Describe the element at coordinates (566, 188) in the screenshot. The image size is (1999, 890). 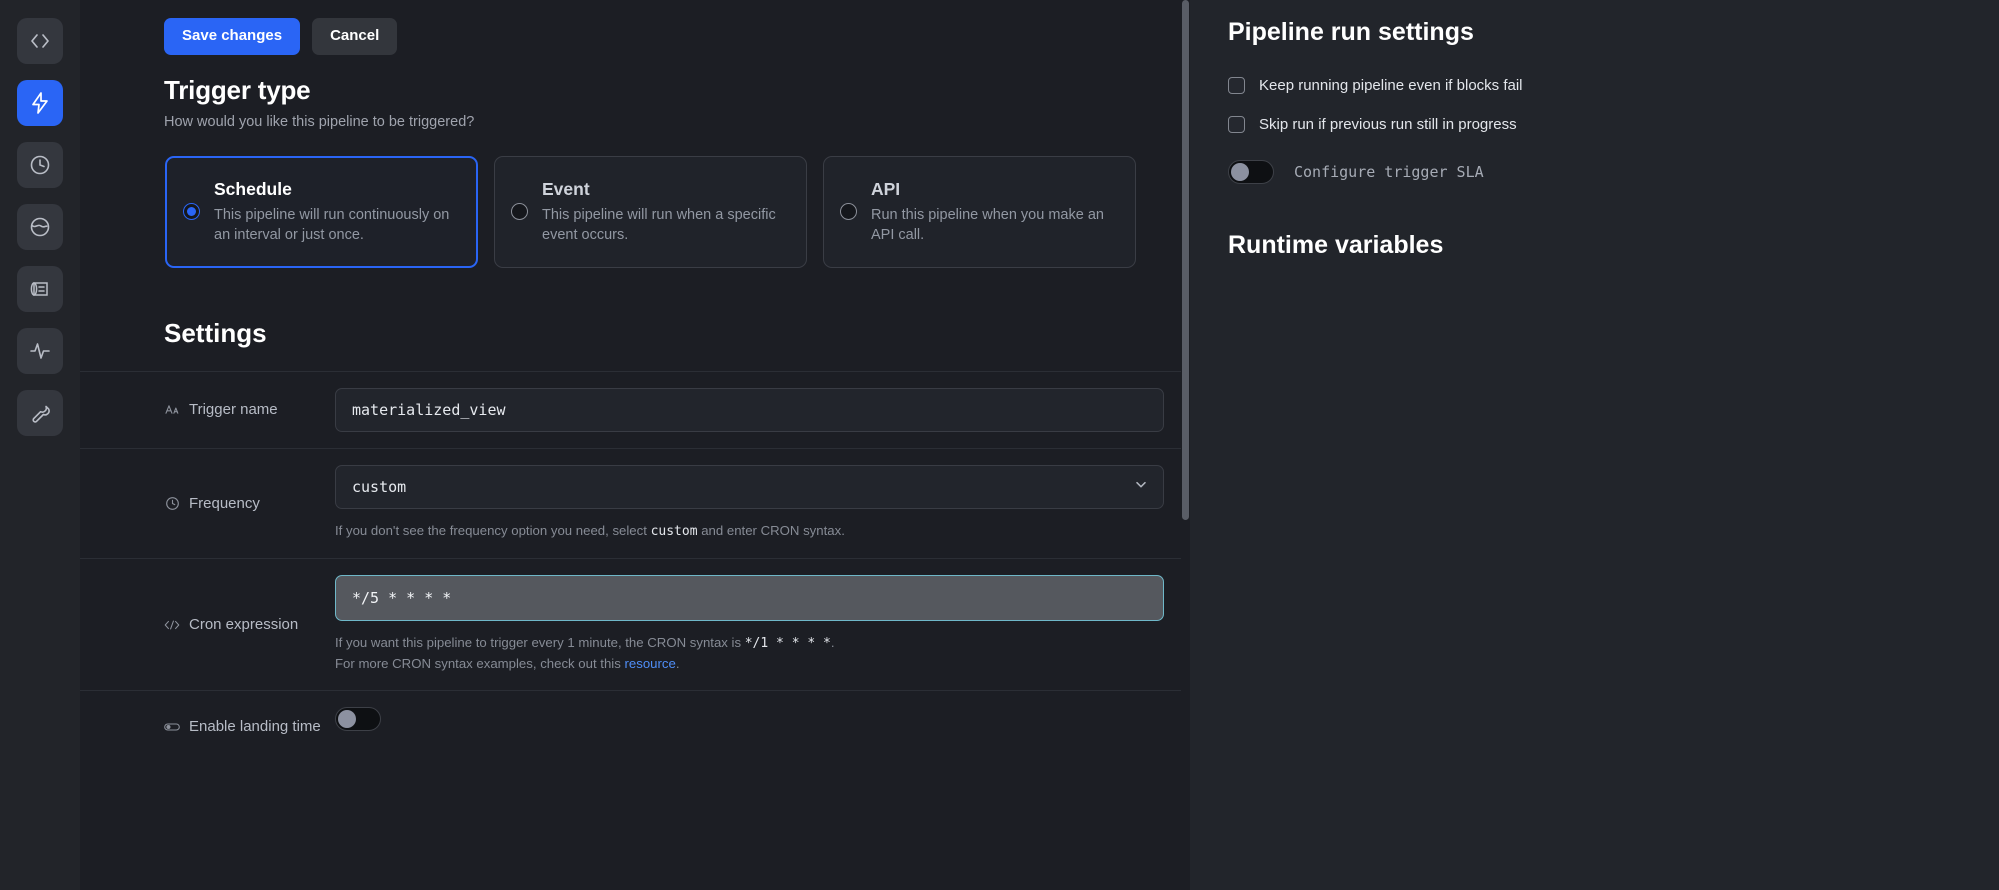
I see `trigger-option-event-title: Event` at that location.